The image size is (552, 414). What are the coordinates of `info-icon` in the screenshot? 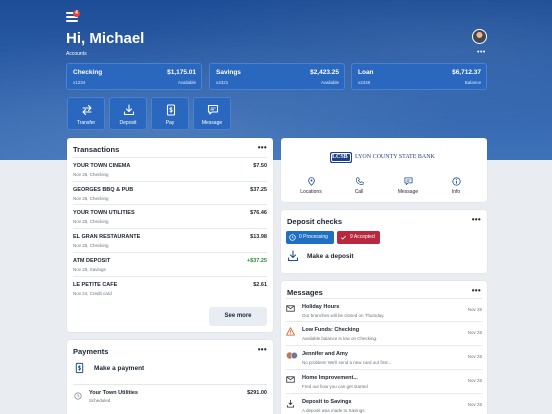 It's located at (456, 181).